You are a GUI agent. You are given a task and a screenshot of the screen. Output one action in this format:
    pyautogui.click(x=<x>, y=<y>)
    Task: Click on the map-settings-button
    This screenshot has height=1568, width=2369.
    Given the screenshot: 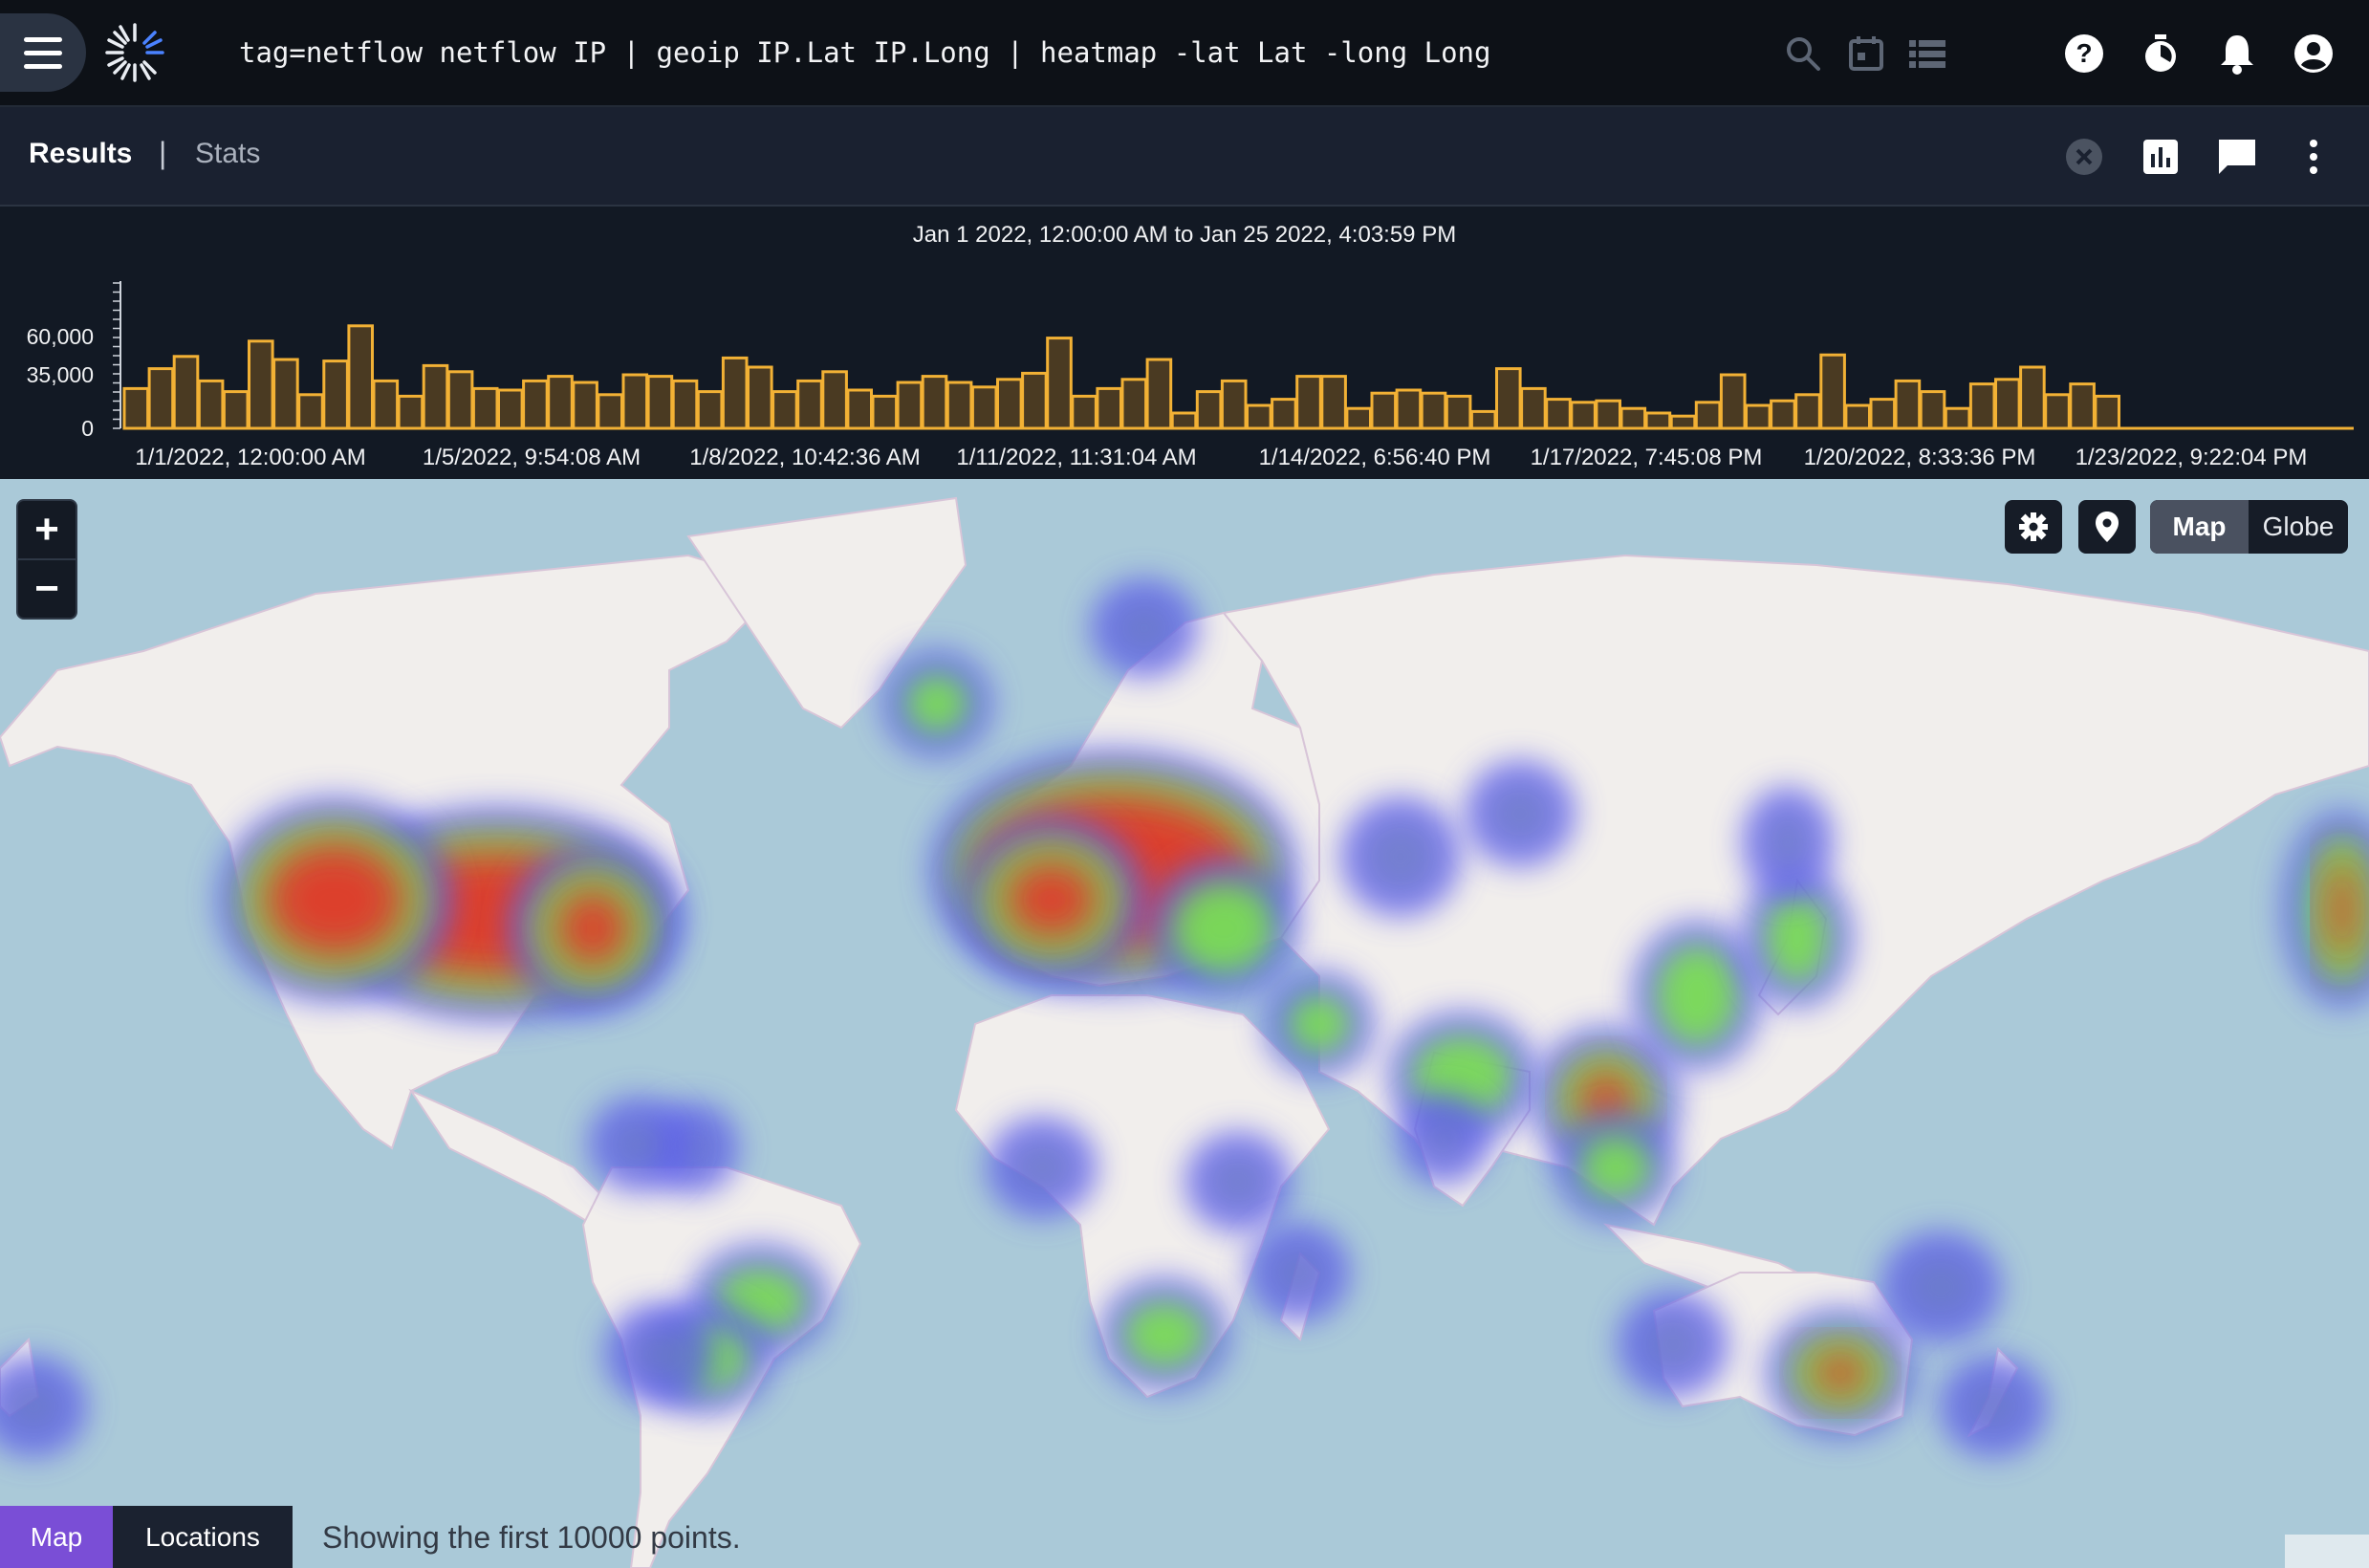 What is the action you would take?
    pyautogui.click(x=2033, y=527)
    